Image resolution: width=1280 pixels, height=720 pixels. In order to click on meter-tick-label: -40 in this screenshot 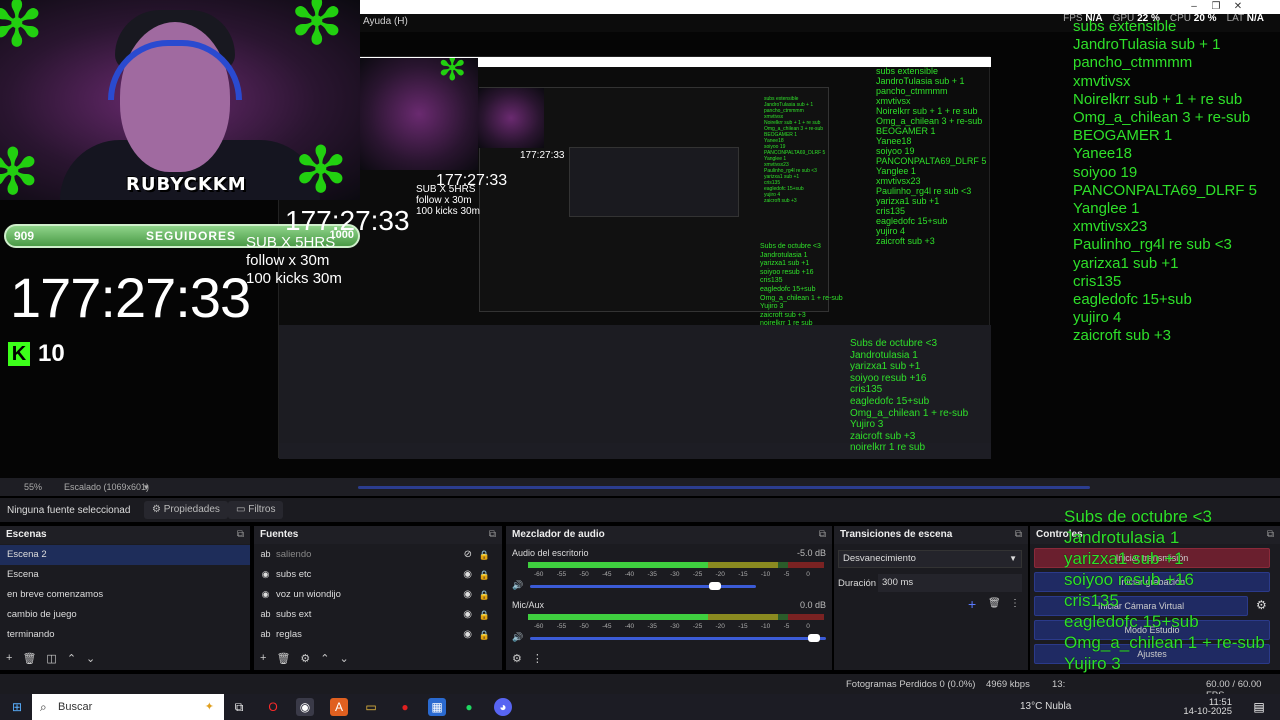, I will do `click(629, 626)`.